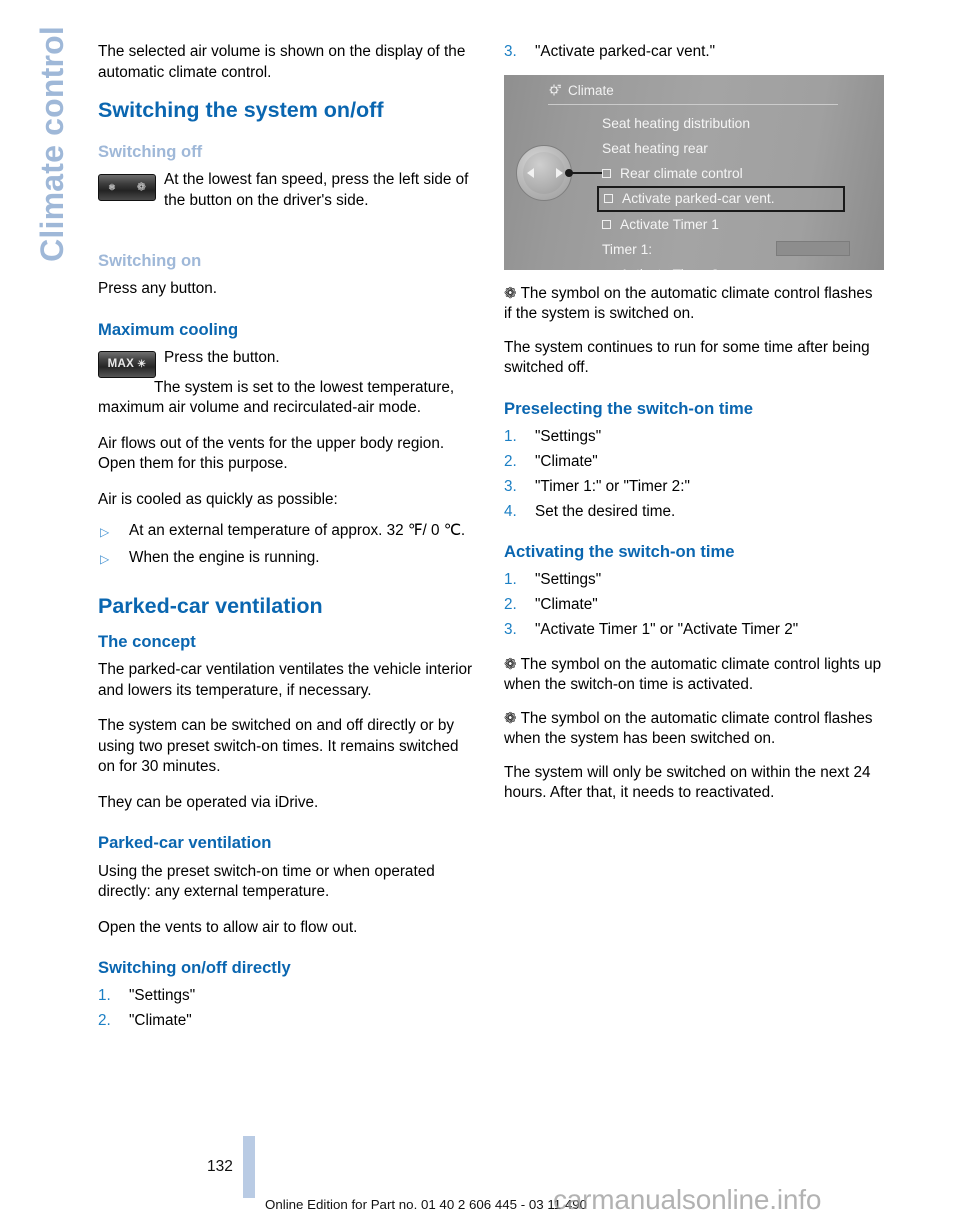 The image size is (960, 1222). What do you see at coordinates (158, 289) in the screenshot?
I see `switching-on-text: Press any button.` at bounding box center [158, 289].